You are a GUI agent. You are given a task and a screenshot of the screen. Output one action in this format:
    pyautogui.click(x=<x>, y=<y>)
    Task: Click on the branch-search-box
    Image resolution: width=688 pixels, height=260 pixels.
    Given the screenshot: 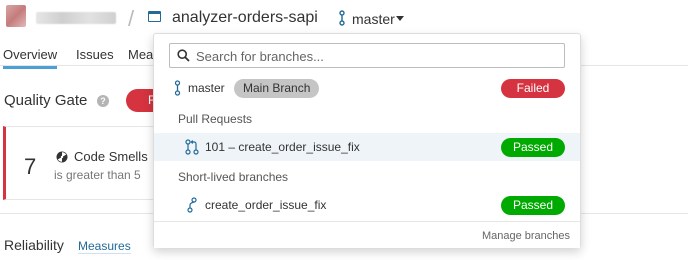 What is the action you would take?
    pyautogui.click(x=367, y=55)
    